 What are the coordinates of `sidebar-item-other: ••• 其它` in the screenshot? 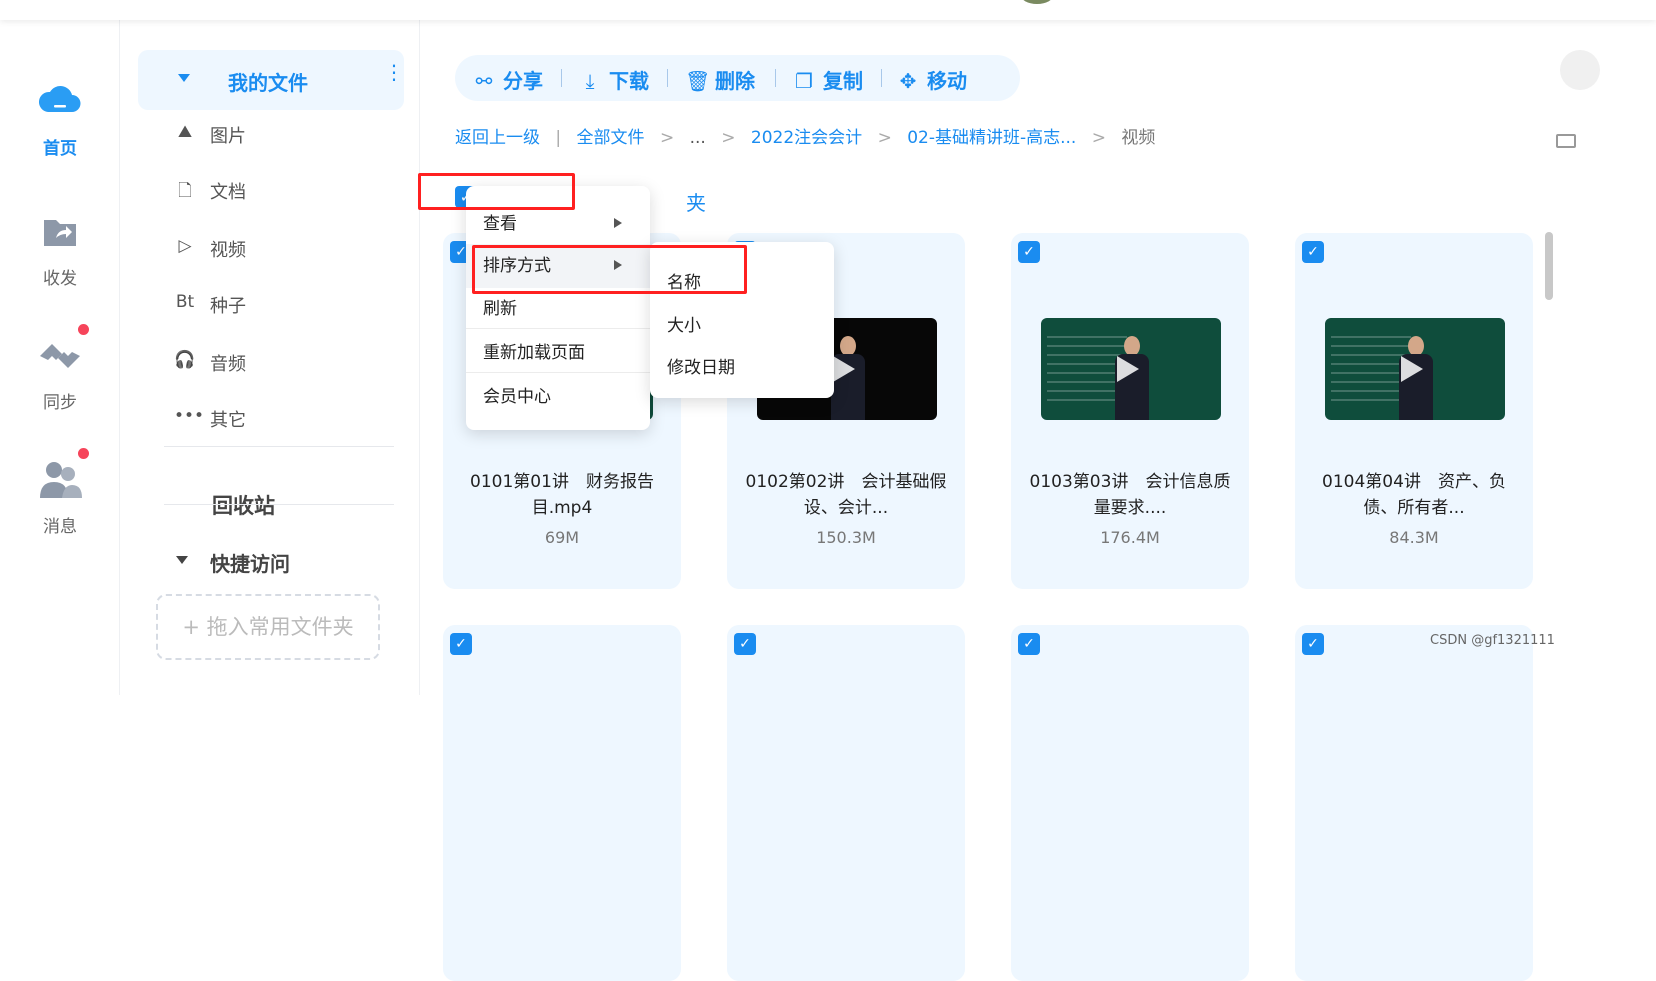 It's located at (210, 419).